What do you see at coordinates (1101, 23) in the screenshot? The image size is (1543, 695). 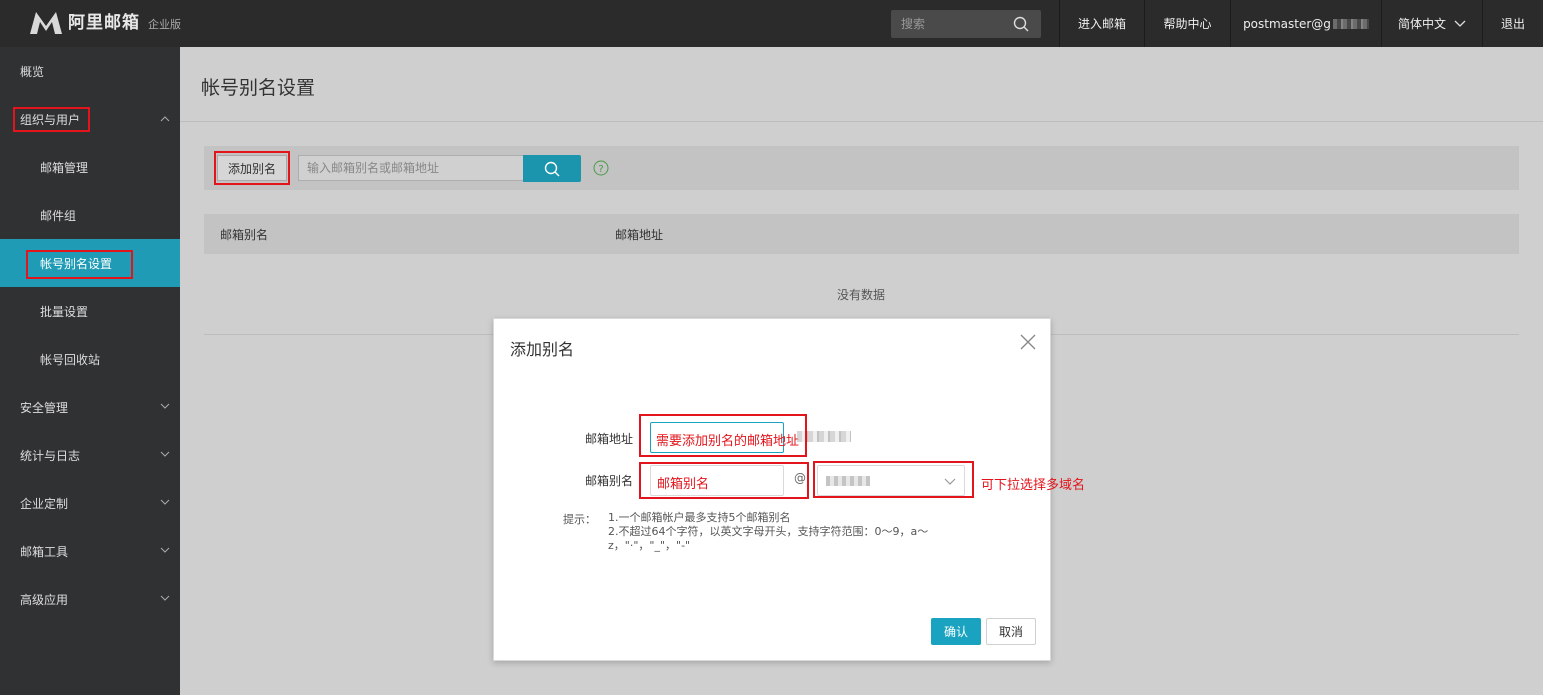 I see `enter-mailbox-link: 进入邮箱` at bounding box center [1101, 23].